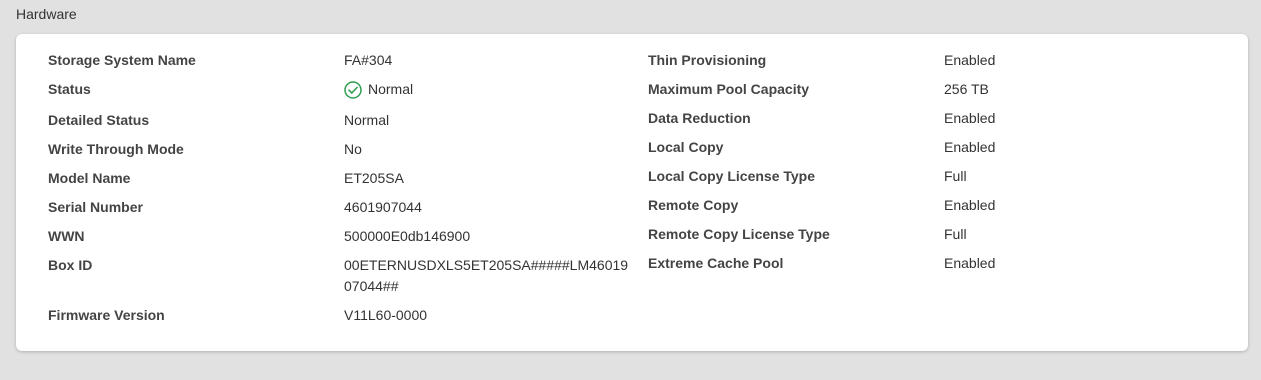  What do you see at coordinates (368, 60) in the screenshot?
I see `storage-system-name-value: FA#304` at bounding box center [368, 60].